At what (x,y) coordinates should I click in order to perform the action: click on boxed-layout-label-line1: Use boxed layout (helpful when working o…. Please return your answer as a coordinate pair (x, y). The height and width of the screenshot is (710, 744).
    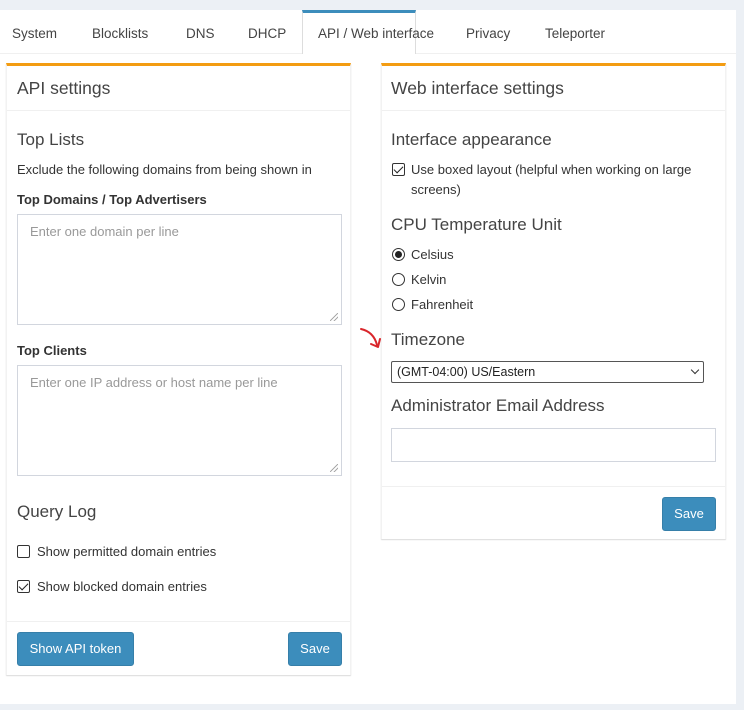
    Looking at the image, I should click on (551, 169).